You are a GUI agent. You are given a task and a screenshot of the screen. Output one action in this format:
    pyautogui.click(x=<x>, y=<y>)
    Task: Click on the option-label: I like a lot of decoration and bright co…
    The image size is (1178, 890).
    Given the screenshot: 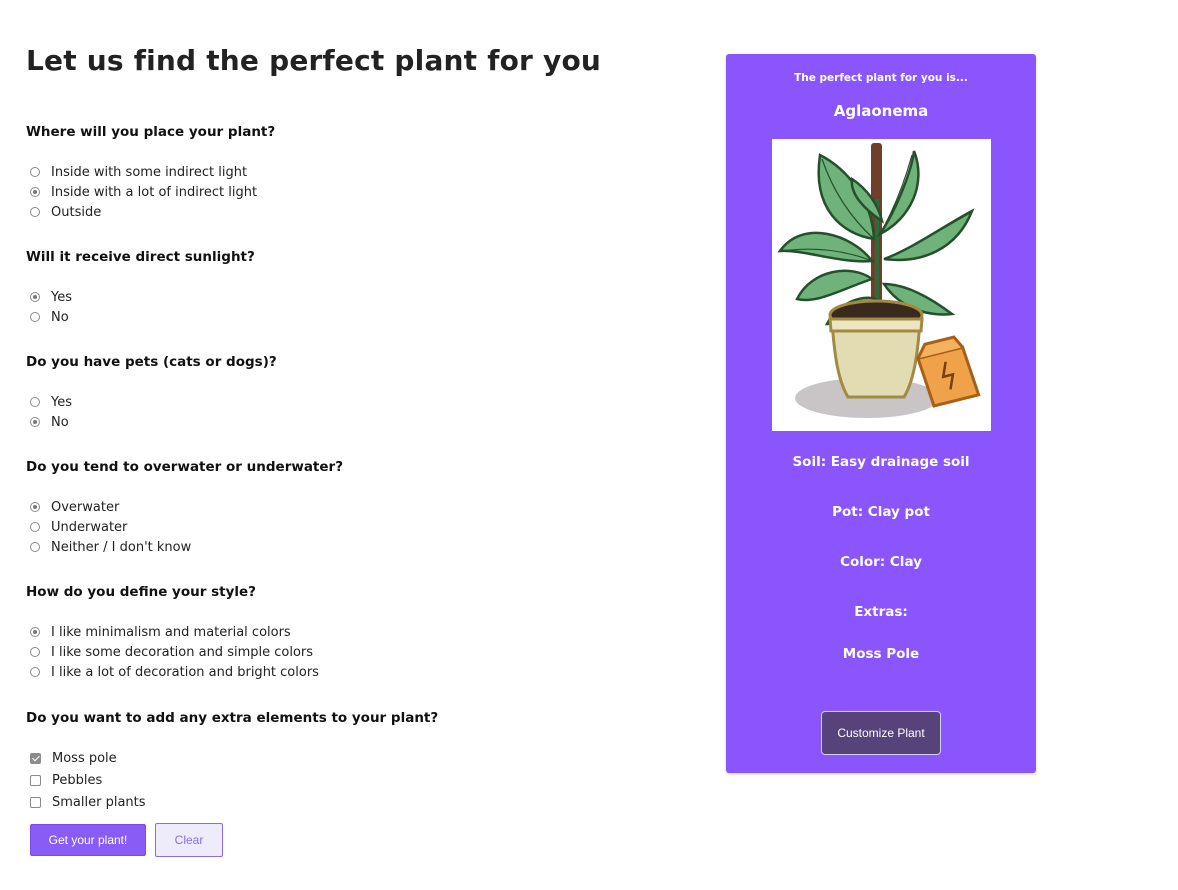 What is the action you would take?
    pyautogui.click(x=185, y=672)
    